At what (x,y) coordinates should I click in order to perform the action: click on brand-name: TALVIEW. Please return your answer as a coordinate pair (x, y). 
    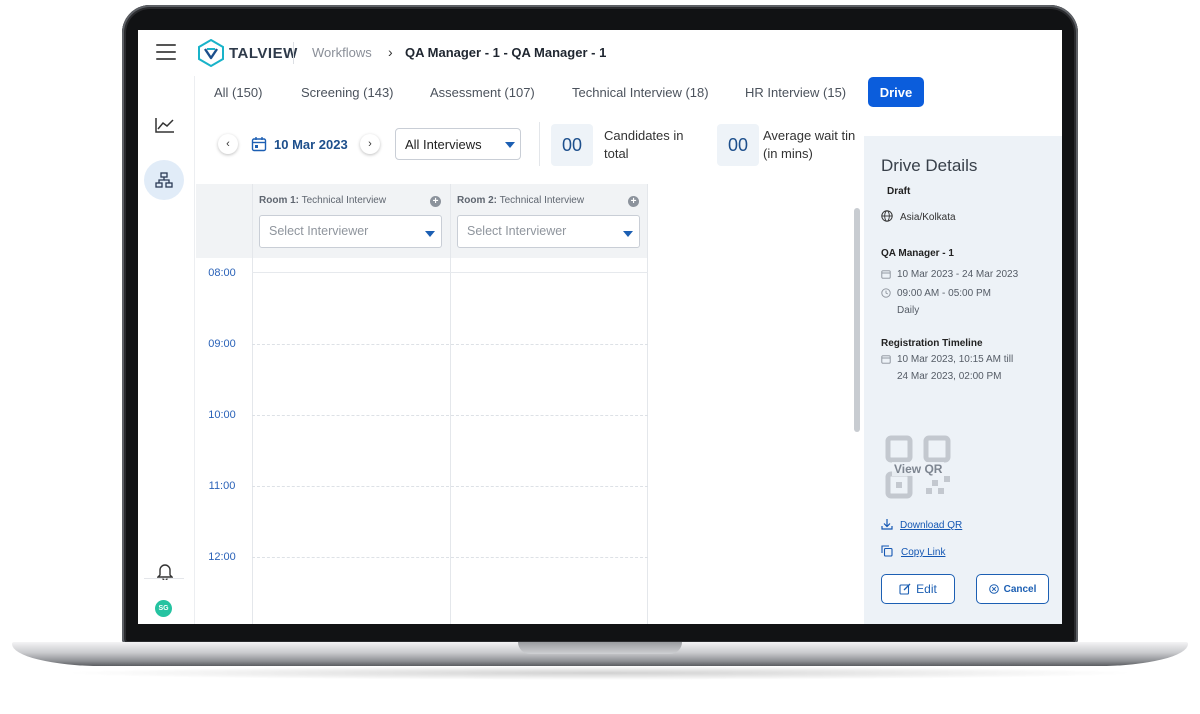
    Looking at the image, I should click on (263, 53).